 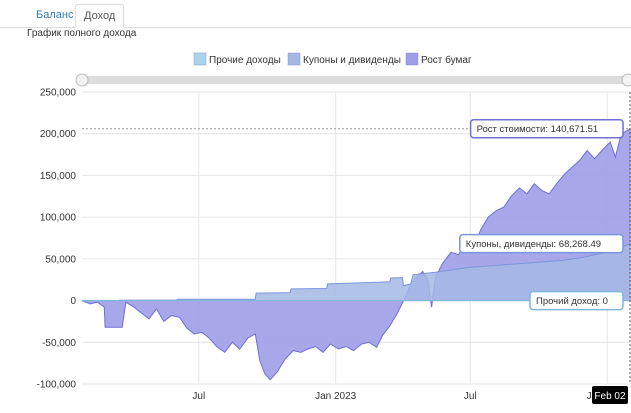 I want to click on legend-label: Купоны и дивиденды, so click(x=352, y=60).